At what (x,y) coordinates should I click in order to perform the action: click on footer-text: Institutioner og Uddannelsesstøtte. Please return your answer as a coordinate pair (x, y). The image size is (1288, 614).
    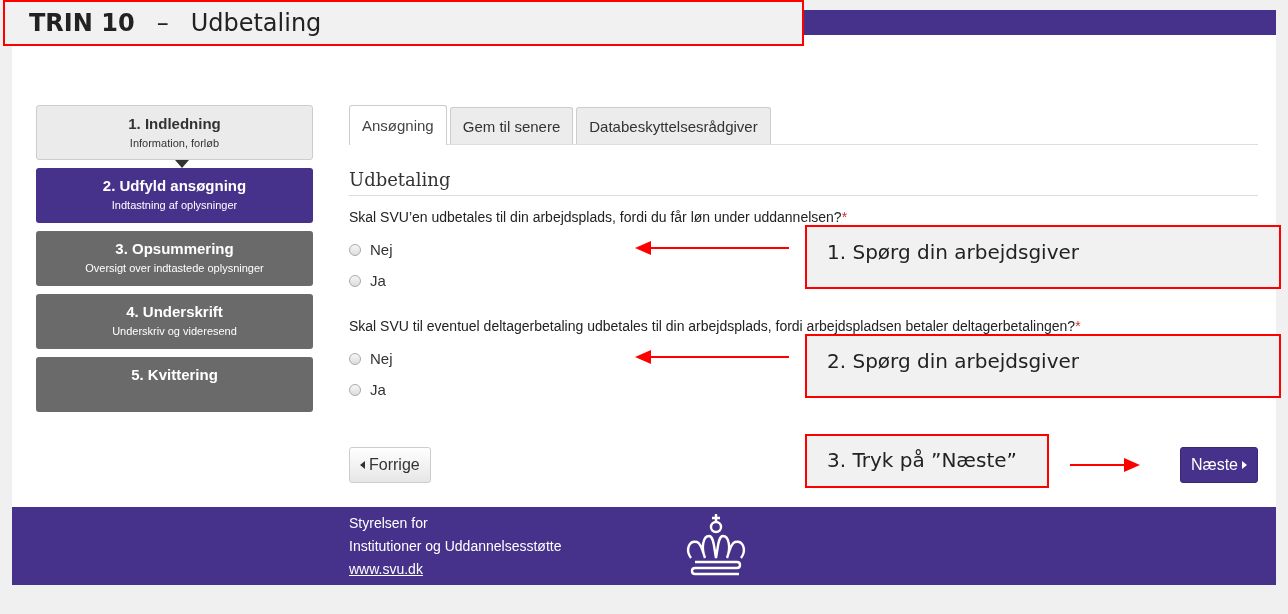
    Looking at the image, I should click on (455, 546).